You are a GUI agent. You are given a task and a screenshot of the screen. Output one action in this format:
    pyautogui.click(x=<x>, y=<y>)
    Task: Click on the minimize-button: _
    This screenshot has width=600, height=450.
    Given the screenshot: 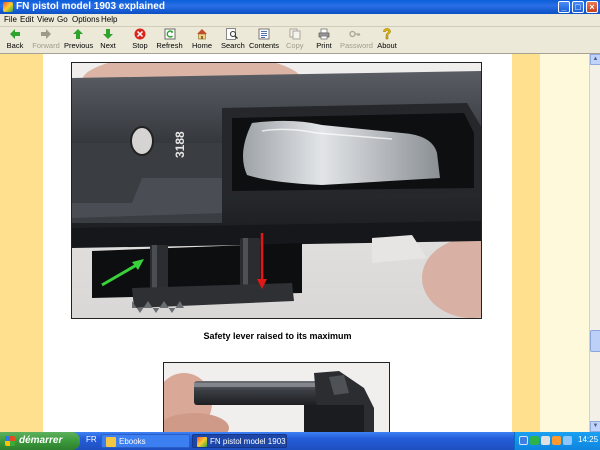 What is the action you would take?
    pyautogui.click(x=564, y=7)
    